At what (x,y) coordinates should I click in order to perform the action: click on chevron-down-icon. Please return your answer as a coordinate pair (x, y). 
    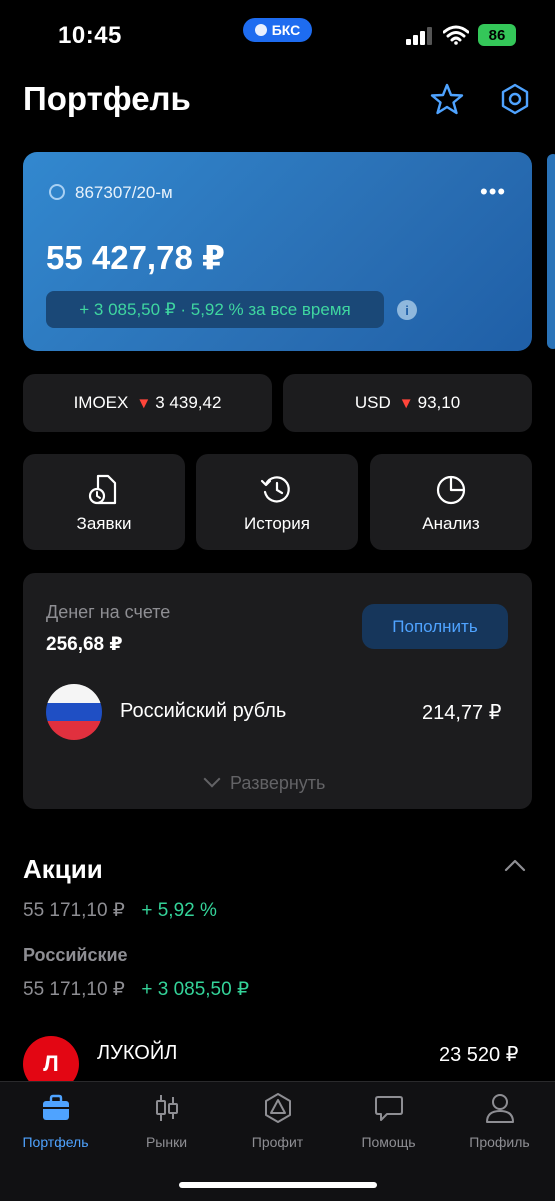
    Looking at the image, I should click on (212, 779).